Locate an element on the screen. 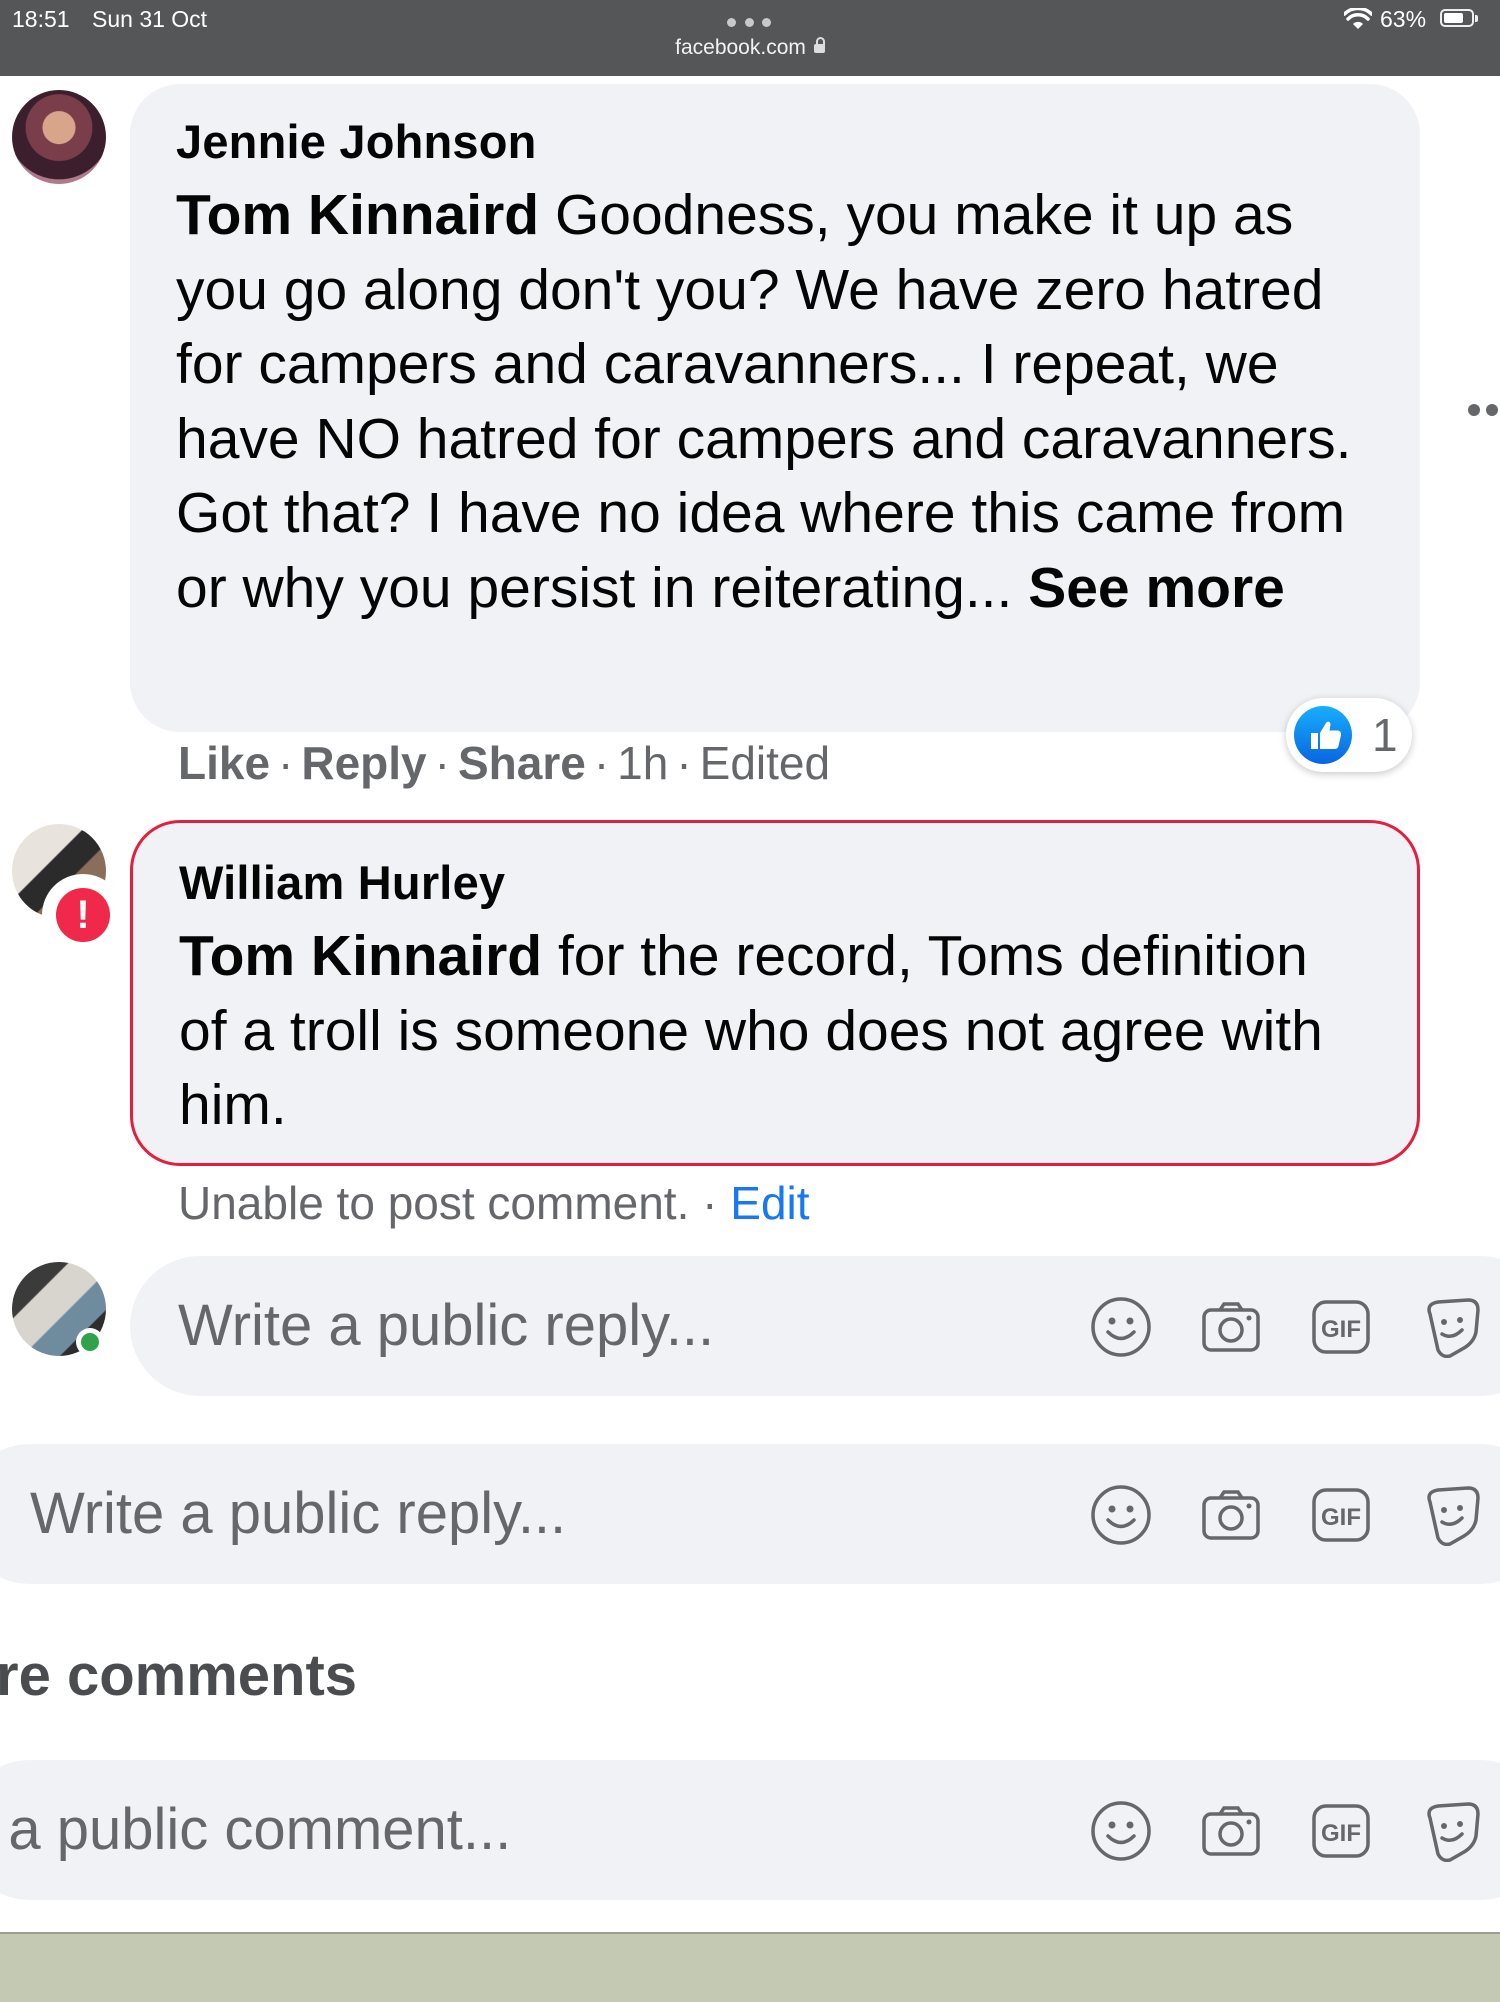 This screenshot has height=2002, width=1500. comment-author: Jennie Johnson is located at coordinates (775, 142).